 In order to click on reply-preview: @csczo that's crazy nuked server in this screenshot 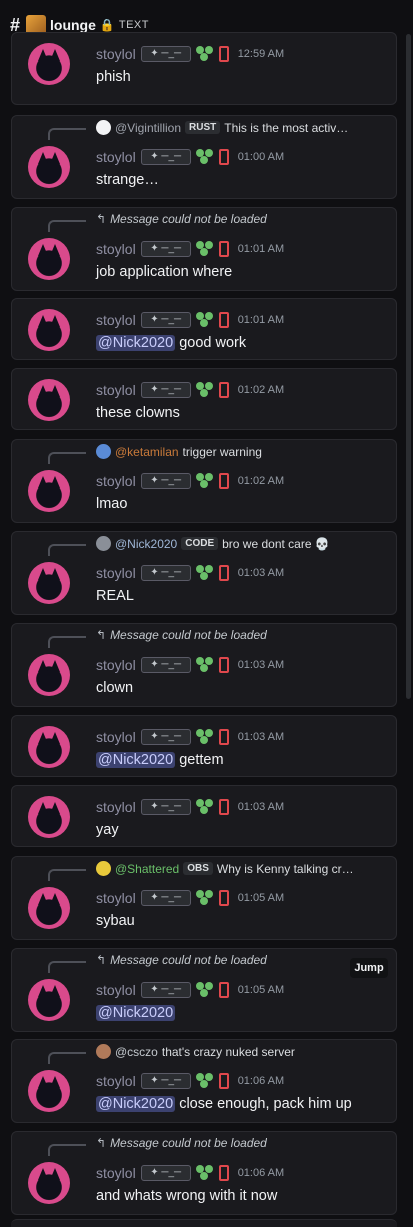, I will do `click(195, 1051)`.